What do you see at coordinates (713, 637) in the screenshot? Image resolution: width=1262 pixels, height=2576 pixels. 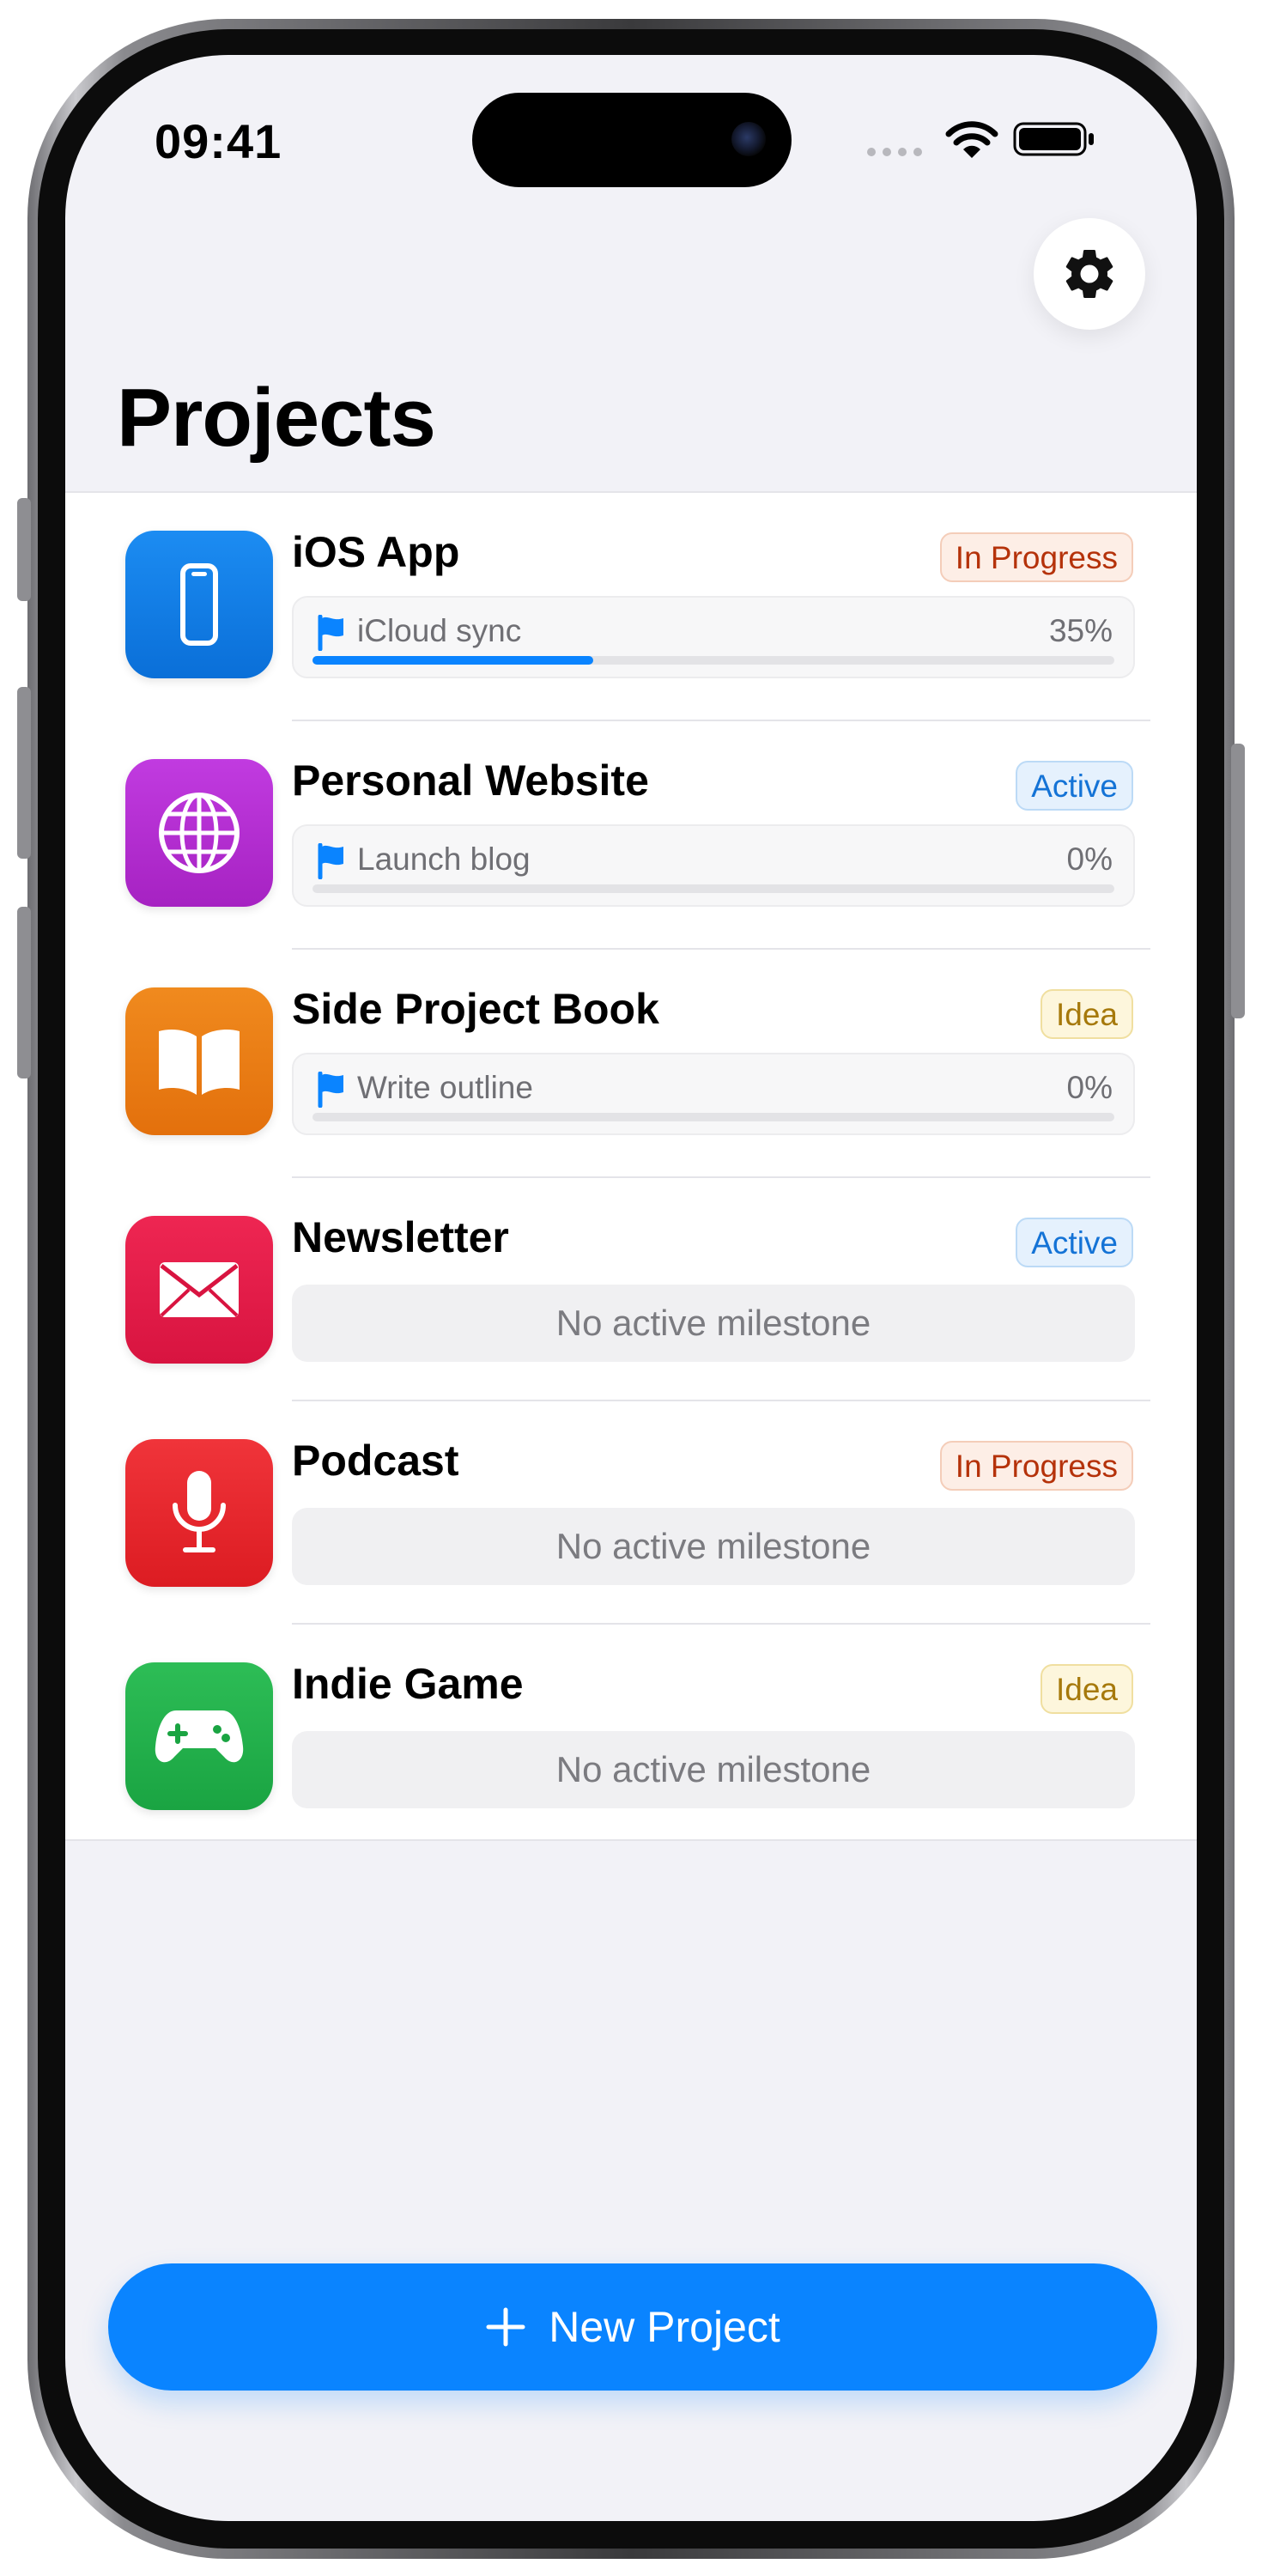 I see `milestone-card: iCloud sync 35%` at bounding box center [713, 637].